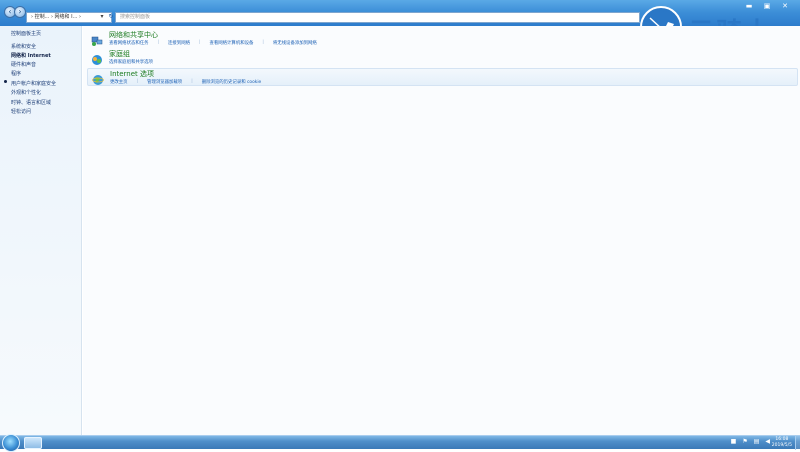 This screenshot has width=800, height=452. Describe the element at coordinates (23, 64) in the screenshot. I see `sidebar-item-hardware-sound: 硬件和声音` at that location.